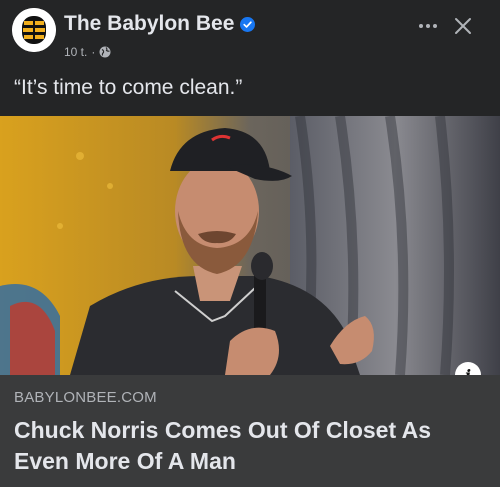  What do you see at coordinates (247, 24) in the screenshot?
I see `verified-badge-icon` at bounding box center [247, 24].